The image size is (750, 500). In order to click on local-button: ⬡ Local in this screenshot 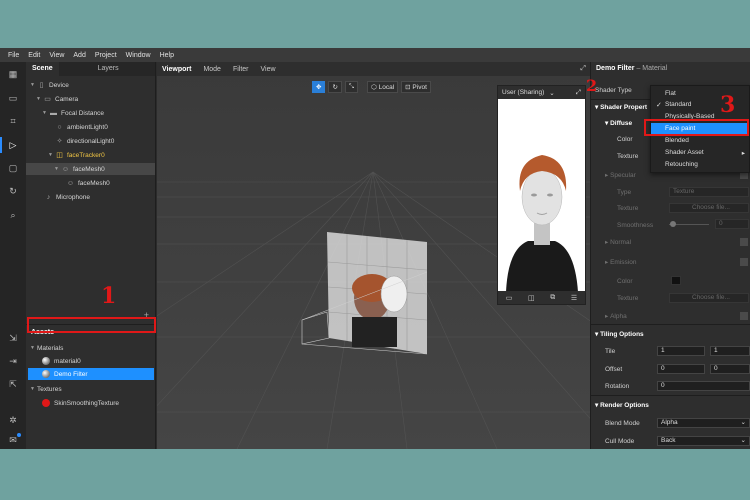, I will do `click(383, 87)`.